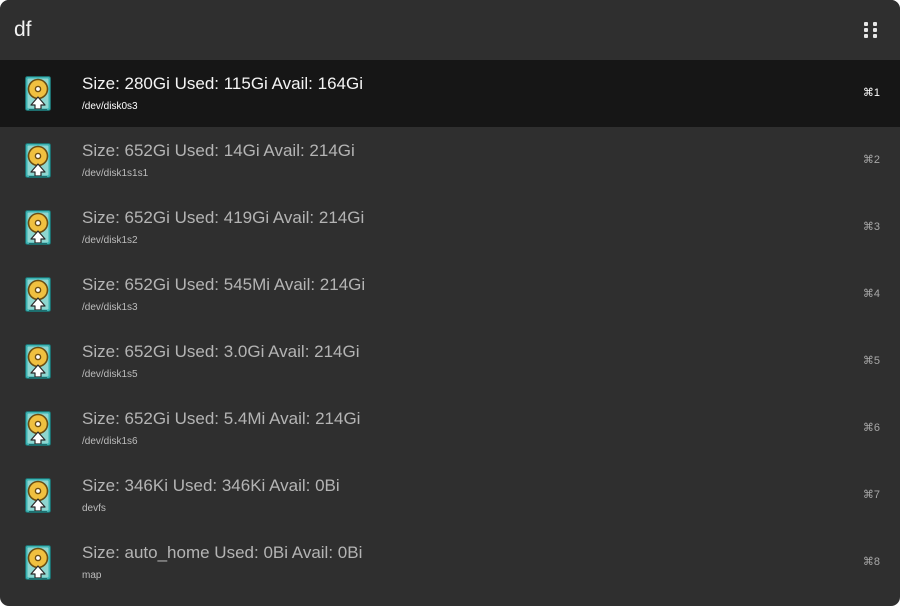  What do you see at coordinates (110, 307) in the screenshot?
I see `result-subtitle: /dev/disk1s3` at bounding box center [110, 307].